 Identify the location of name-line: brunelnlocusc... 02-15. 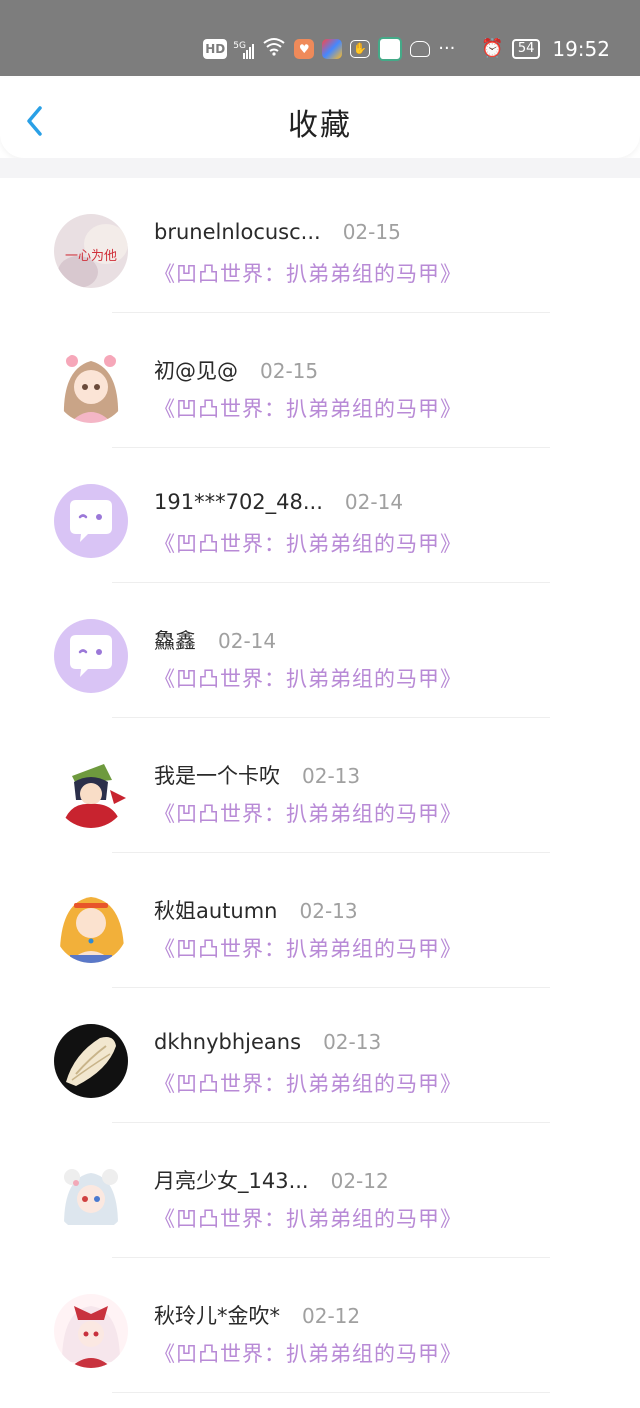
(277, 232).